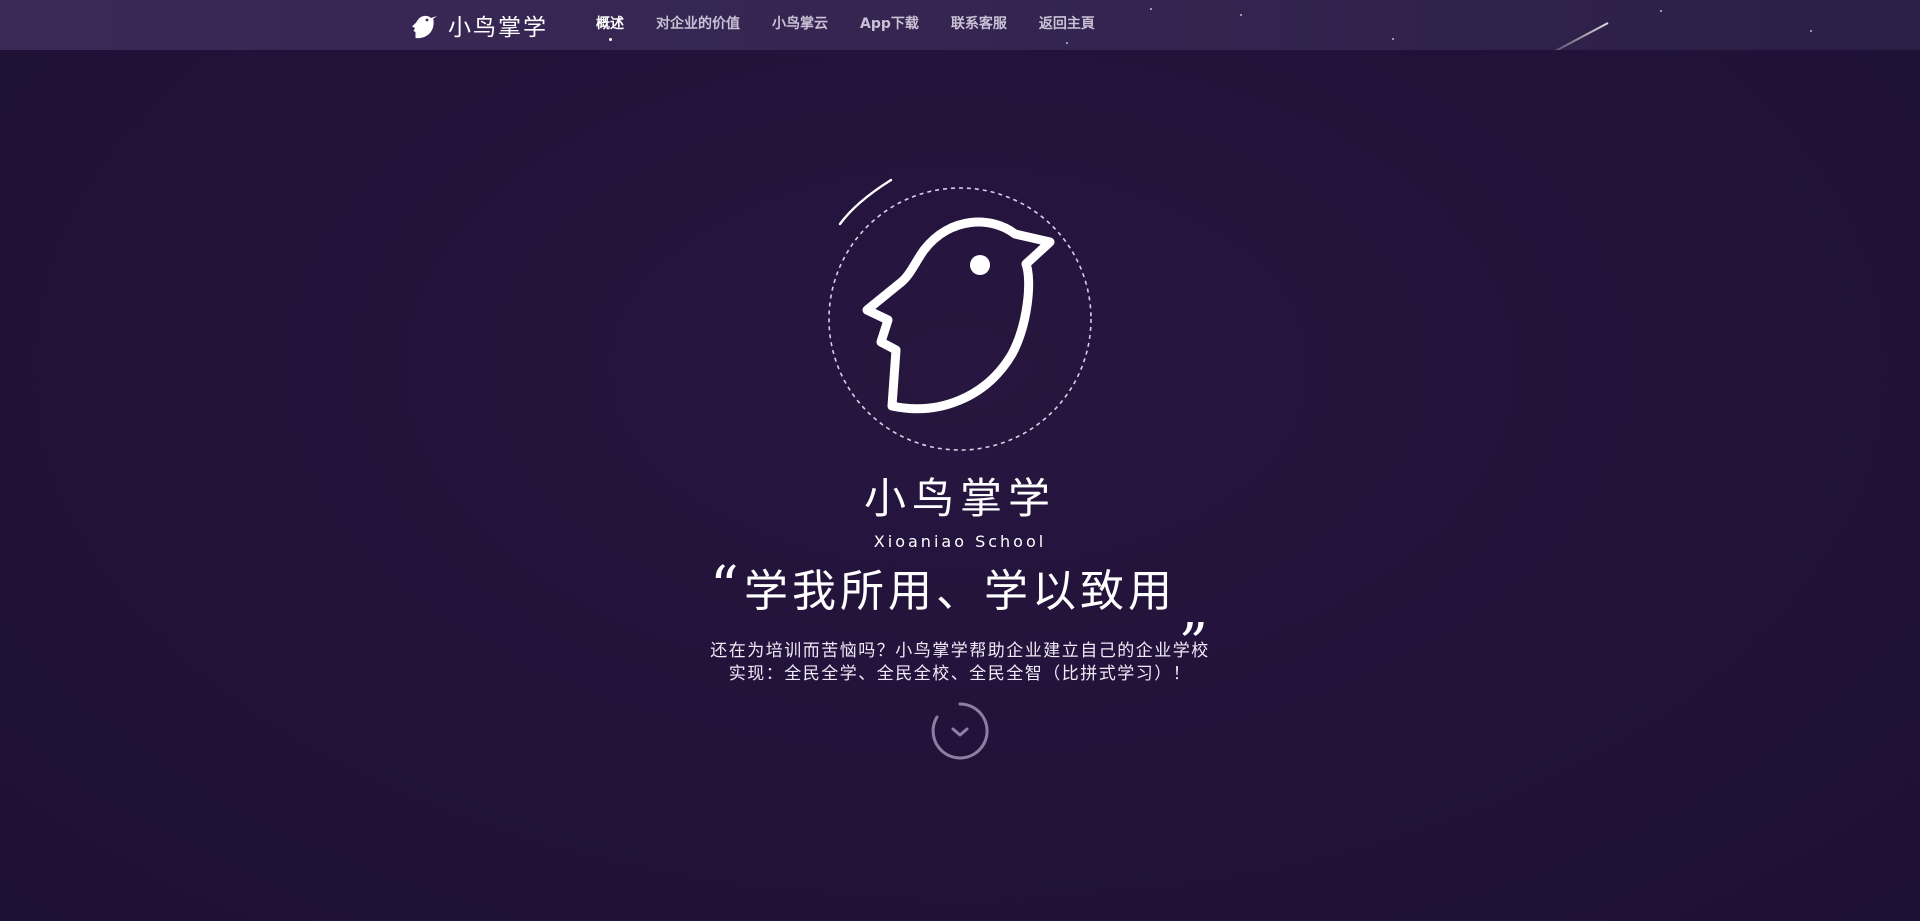 This screenshot has height=921, width=1920. I want to click on nav-item-app-download: App下载, so click(889, 25).